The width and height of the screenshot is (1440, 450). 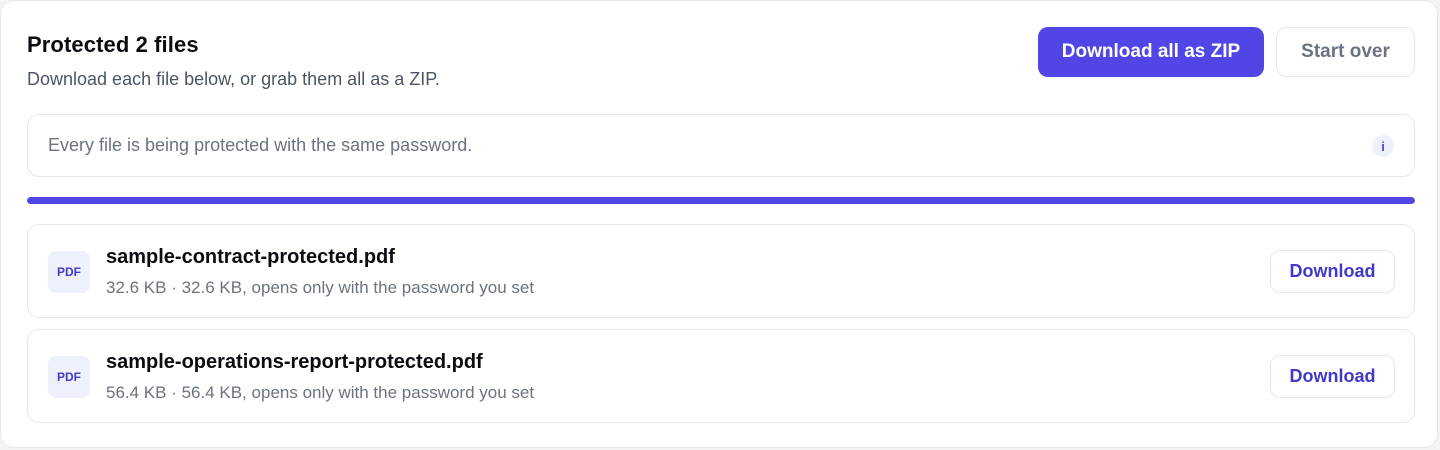 I want to click on page-title: Protected 2 files, so click(x=113, y=44).